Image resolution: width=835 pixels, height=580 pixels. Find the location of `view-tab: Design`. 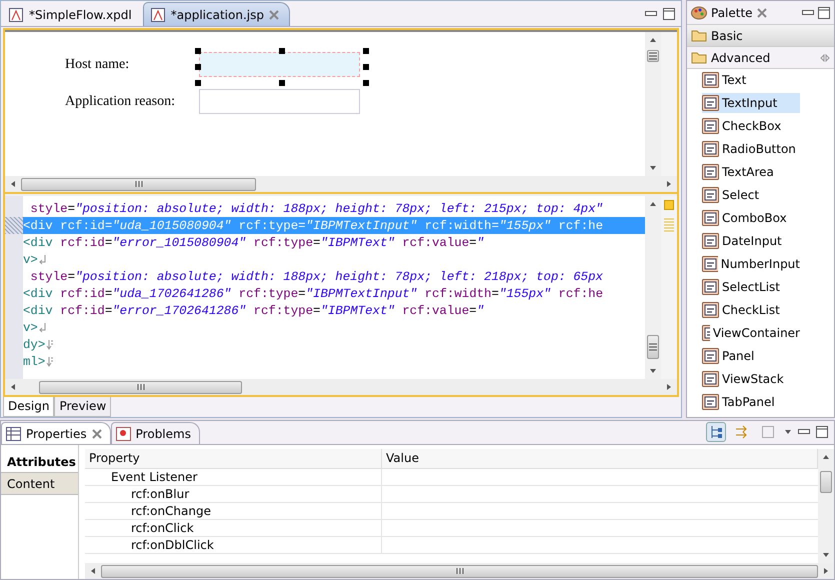

view-tab: Design is located at coordinates (28, 407).